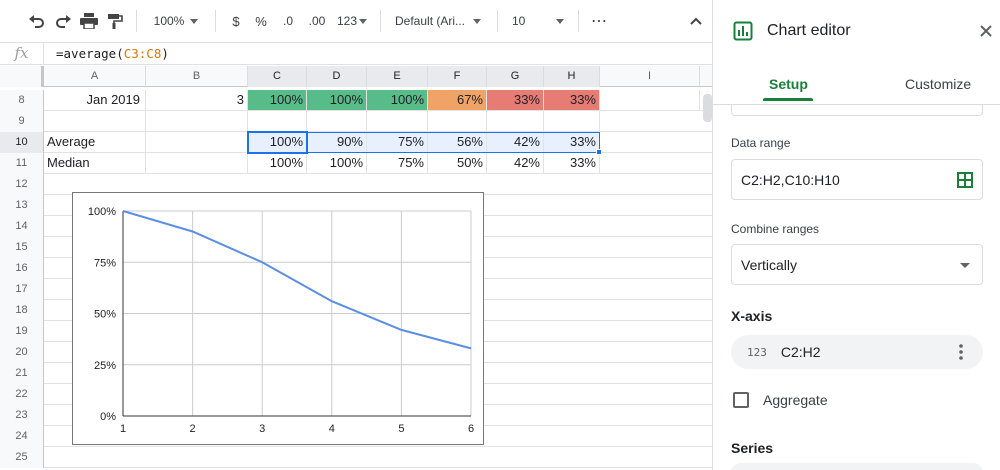 The height and width of the screenshot is (470, 1000). I want to click on currency-label: $, so click(236, 21).